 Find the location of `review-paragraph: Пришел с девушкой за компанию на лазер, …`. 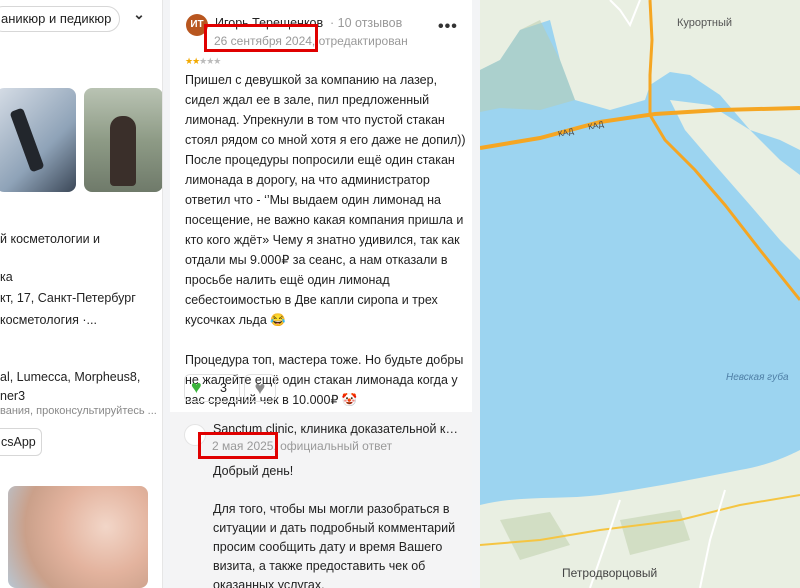

review-paragraph: Пришел с девушкой за компанию на лазер, … is located at coordinates (325, 110).